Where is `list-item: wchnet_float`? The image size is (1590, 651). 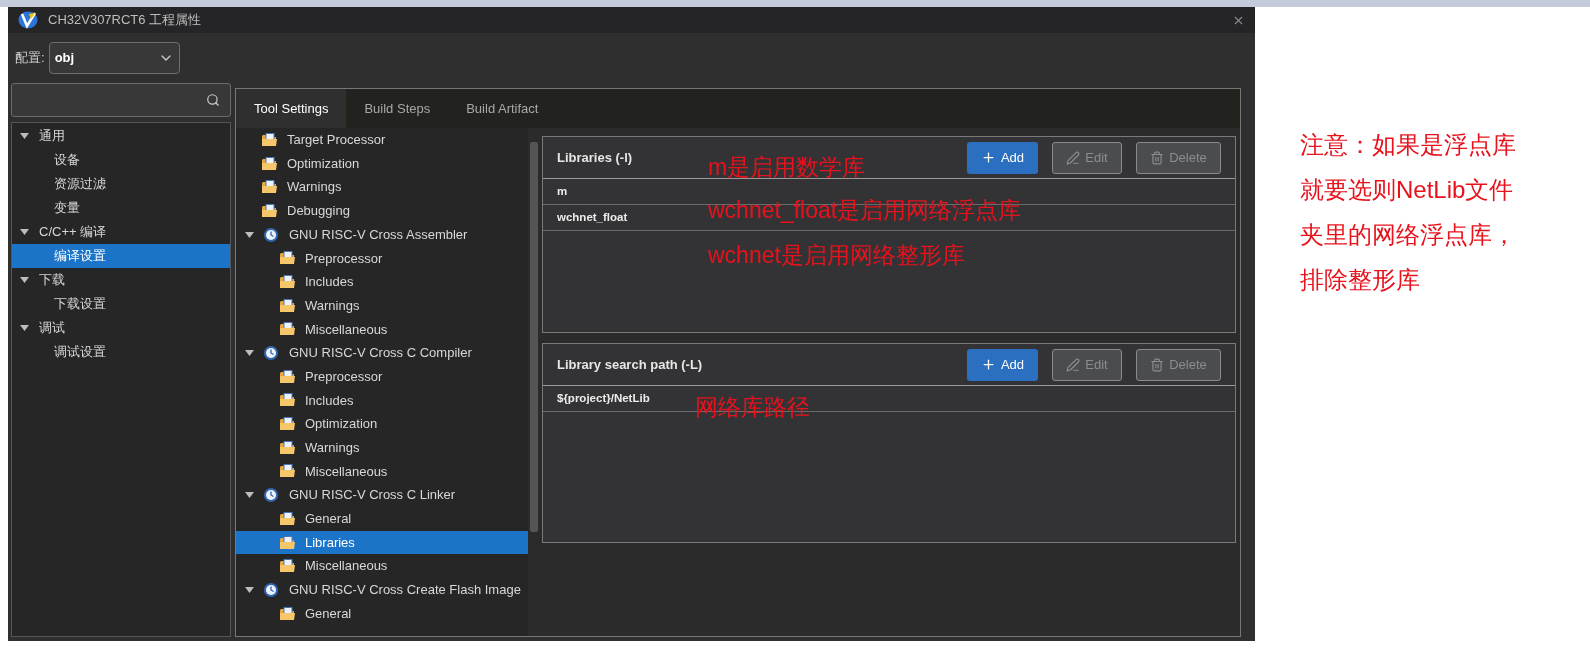 list-item: wchnet_float is located at coordinates (592, 217).